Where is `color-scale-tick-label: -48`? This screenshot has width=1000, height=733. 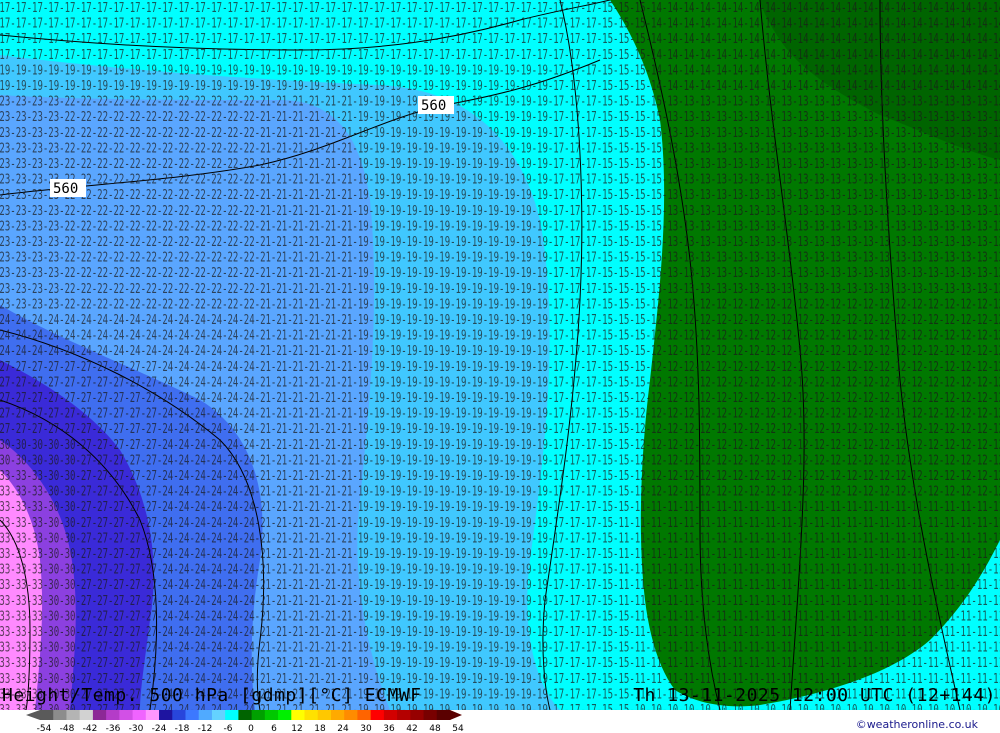
color-scale-tick-label: -48 is located at coordinates (67, 728).